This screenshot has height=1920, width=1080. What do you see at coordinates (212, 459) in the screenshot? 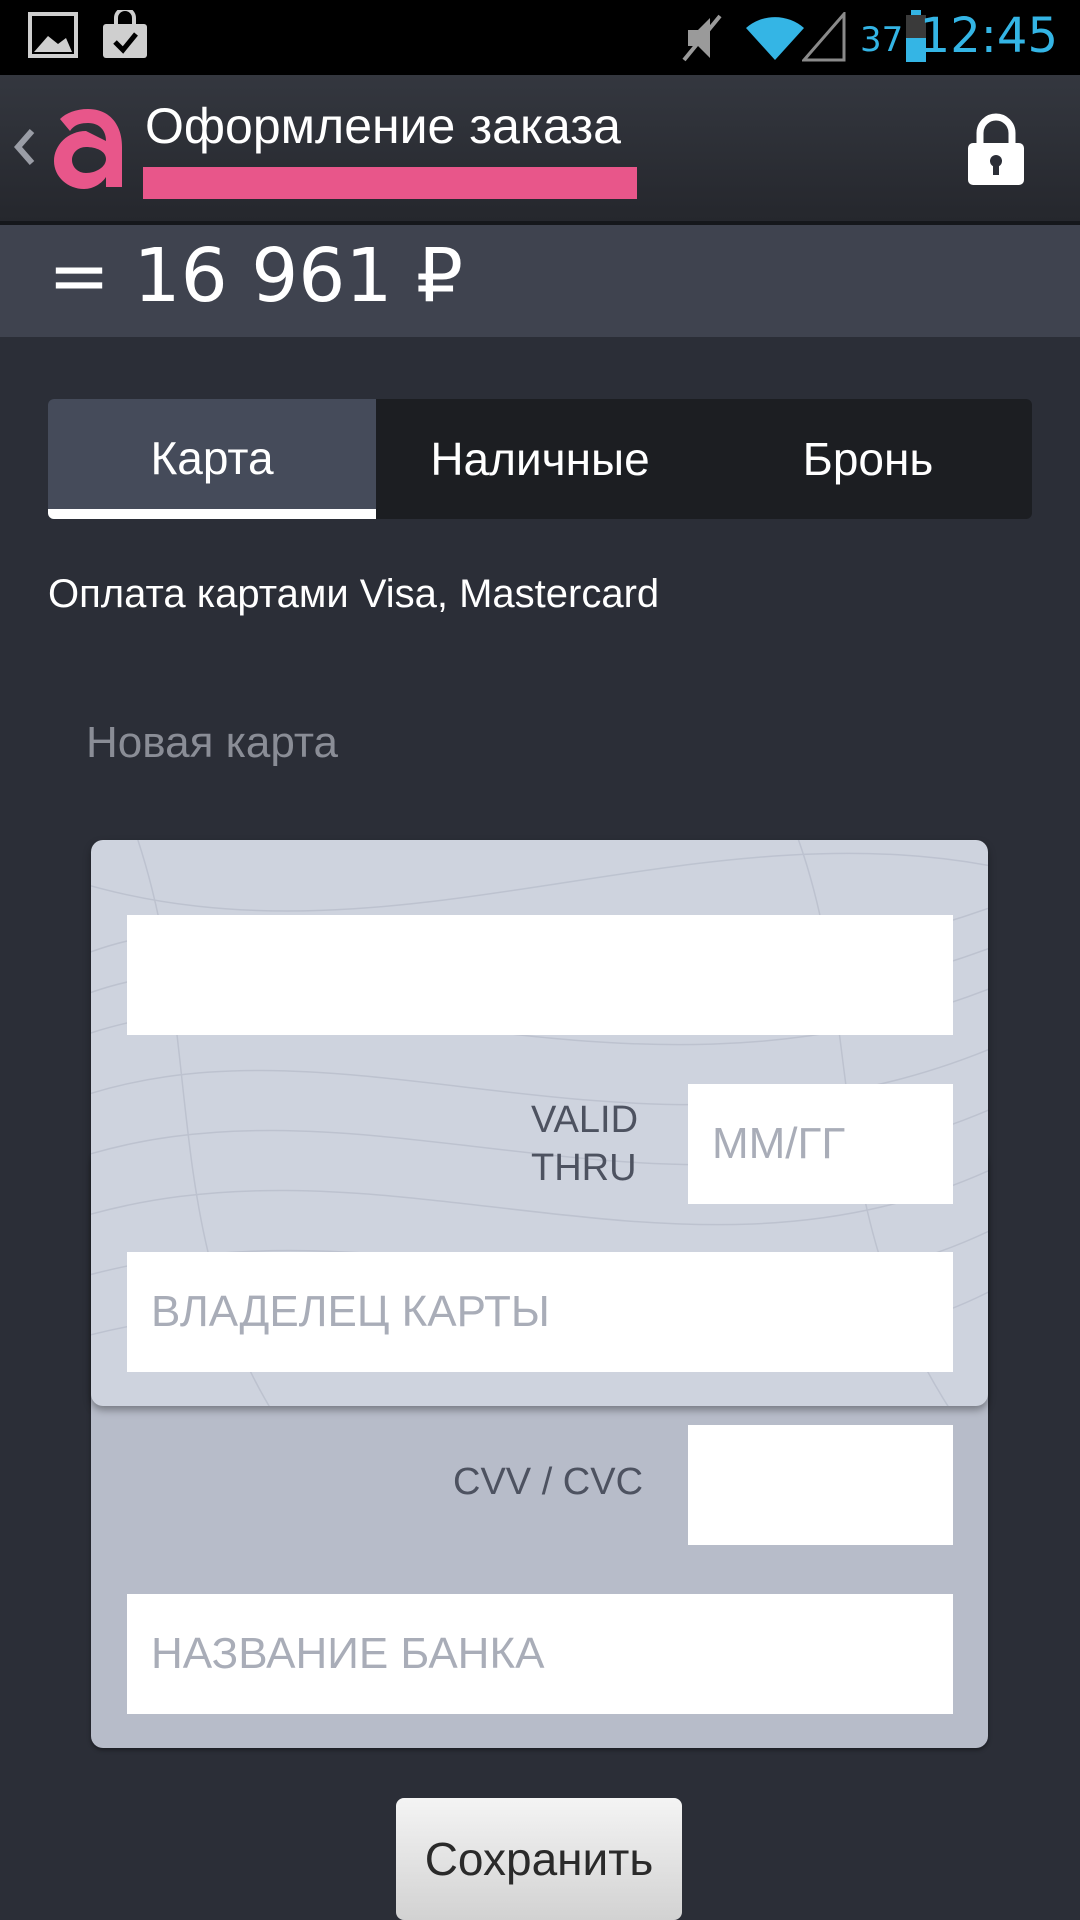
I see `tab-card: Карта` at bounding box center [212, 459].